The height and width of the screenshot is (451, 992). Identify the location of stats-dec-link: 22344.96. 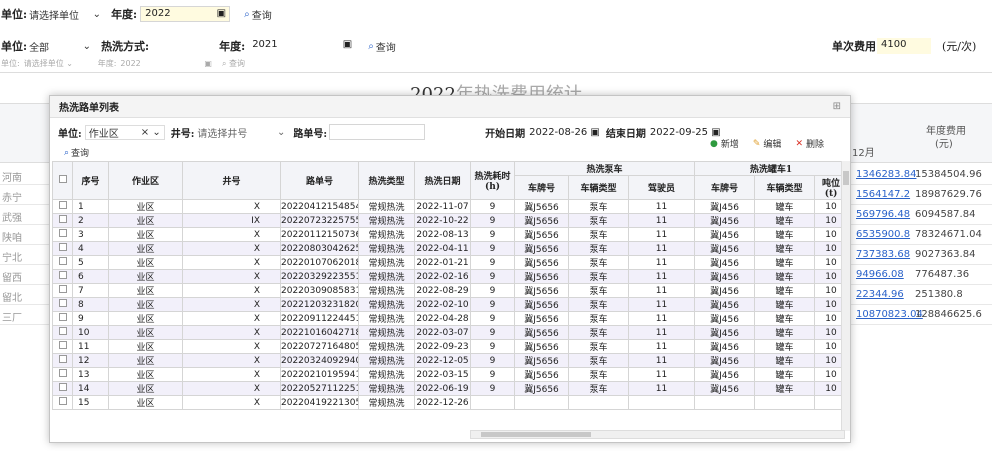
(880, 294).